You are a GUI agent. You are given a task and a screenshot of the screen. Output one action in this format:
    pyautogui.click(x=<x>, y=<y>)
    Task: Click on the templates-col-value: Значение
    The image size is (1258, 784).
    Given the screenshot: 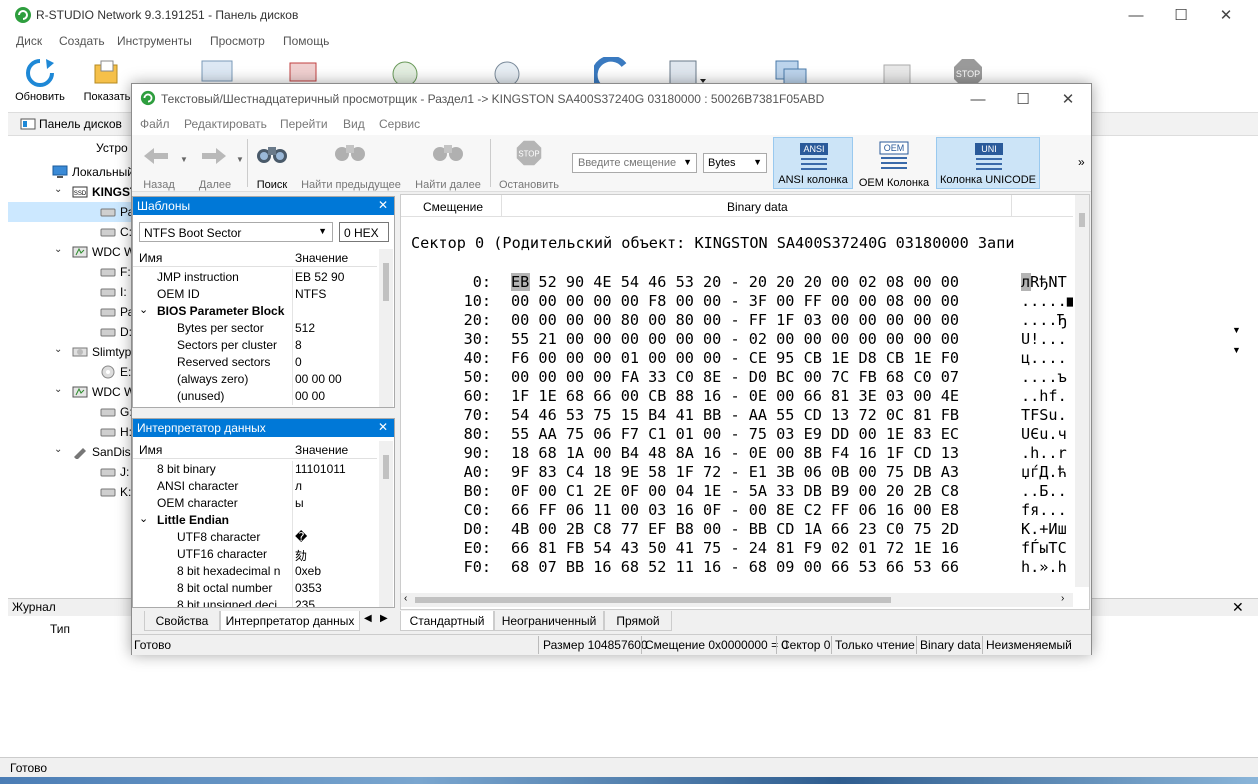 What is the action you would take?
    pyautogui.click(x=321, y=258)
    